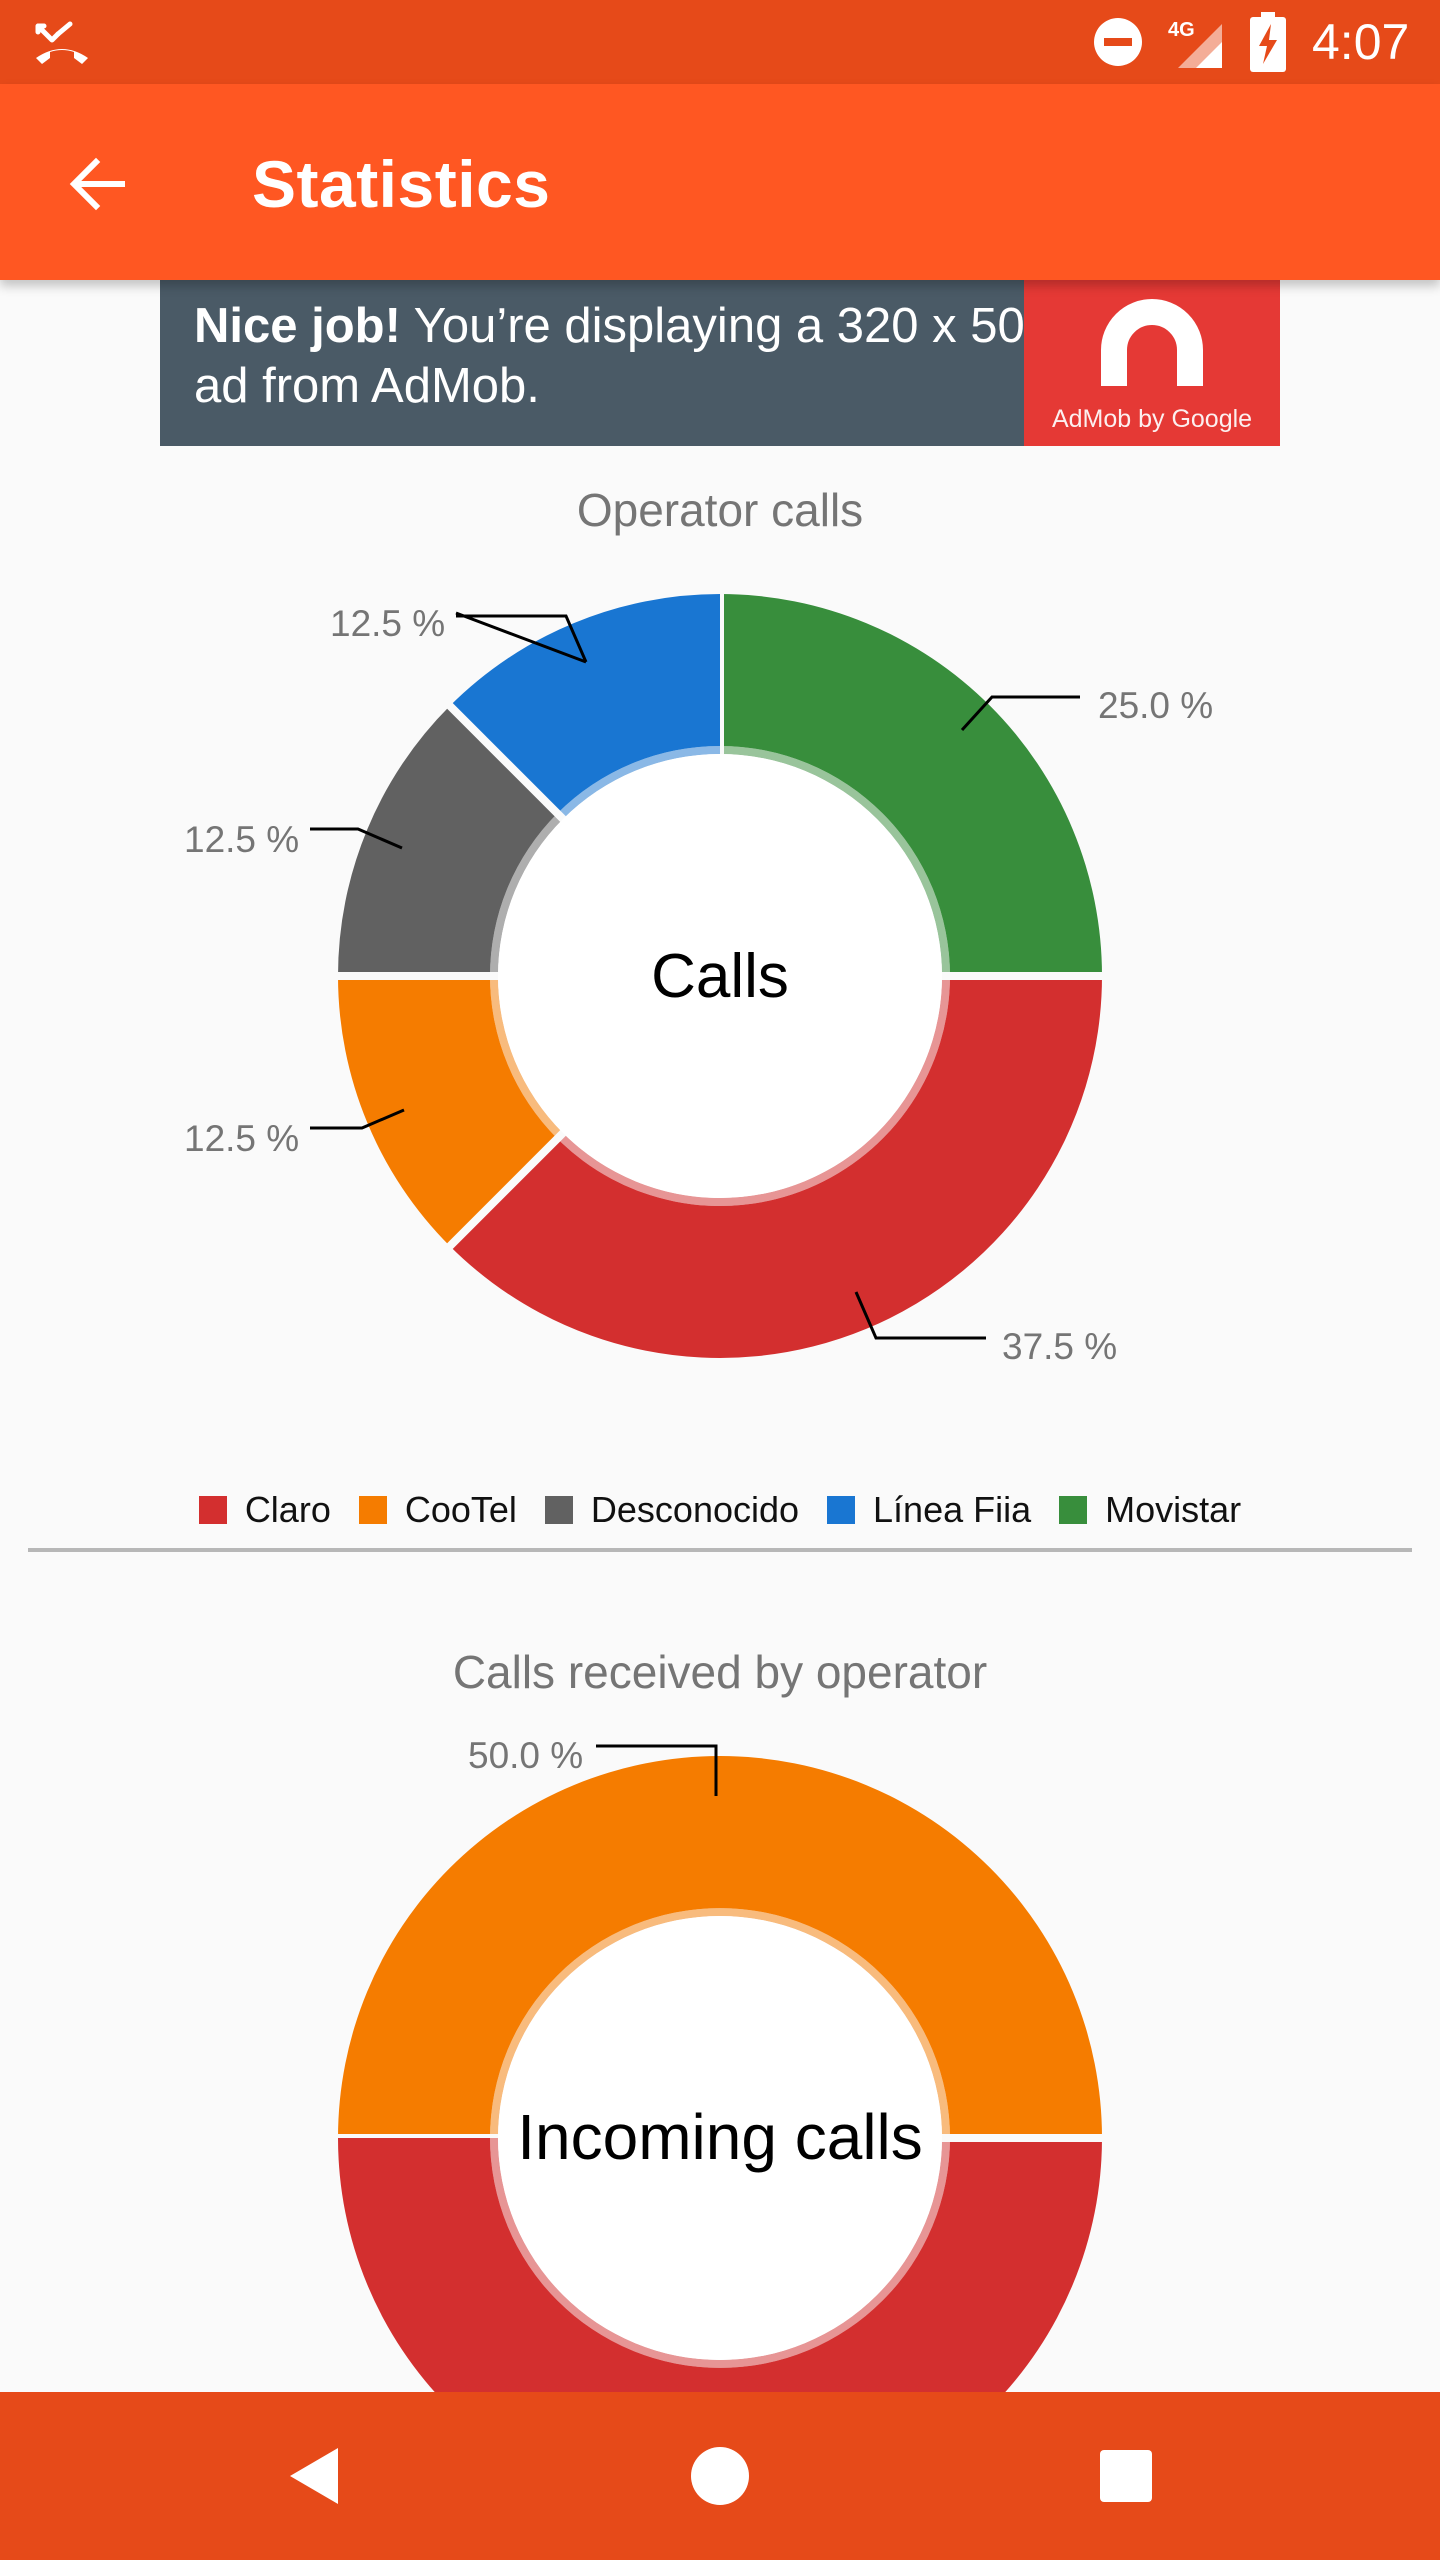 The height and width of the screenshot is (2560, 1440). Describe the element at coordinates (720, 2068) in the screenshot. I see `chart-calls-received` at that location.